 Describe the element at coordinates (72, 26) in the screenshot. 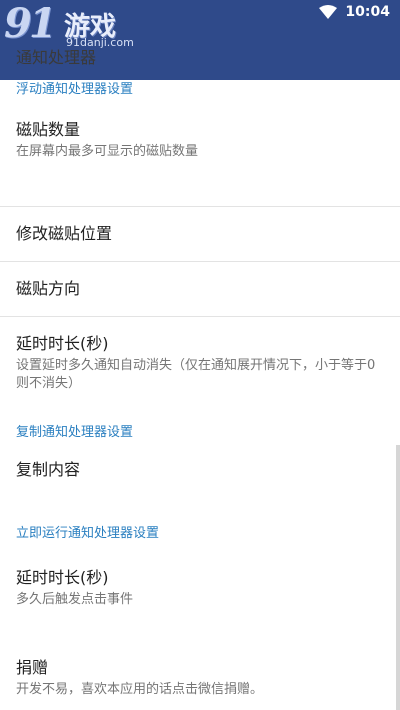

I see `watermark-logo: 91 游戏 91danji.com` at that location.